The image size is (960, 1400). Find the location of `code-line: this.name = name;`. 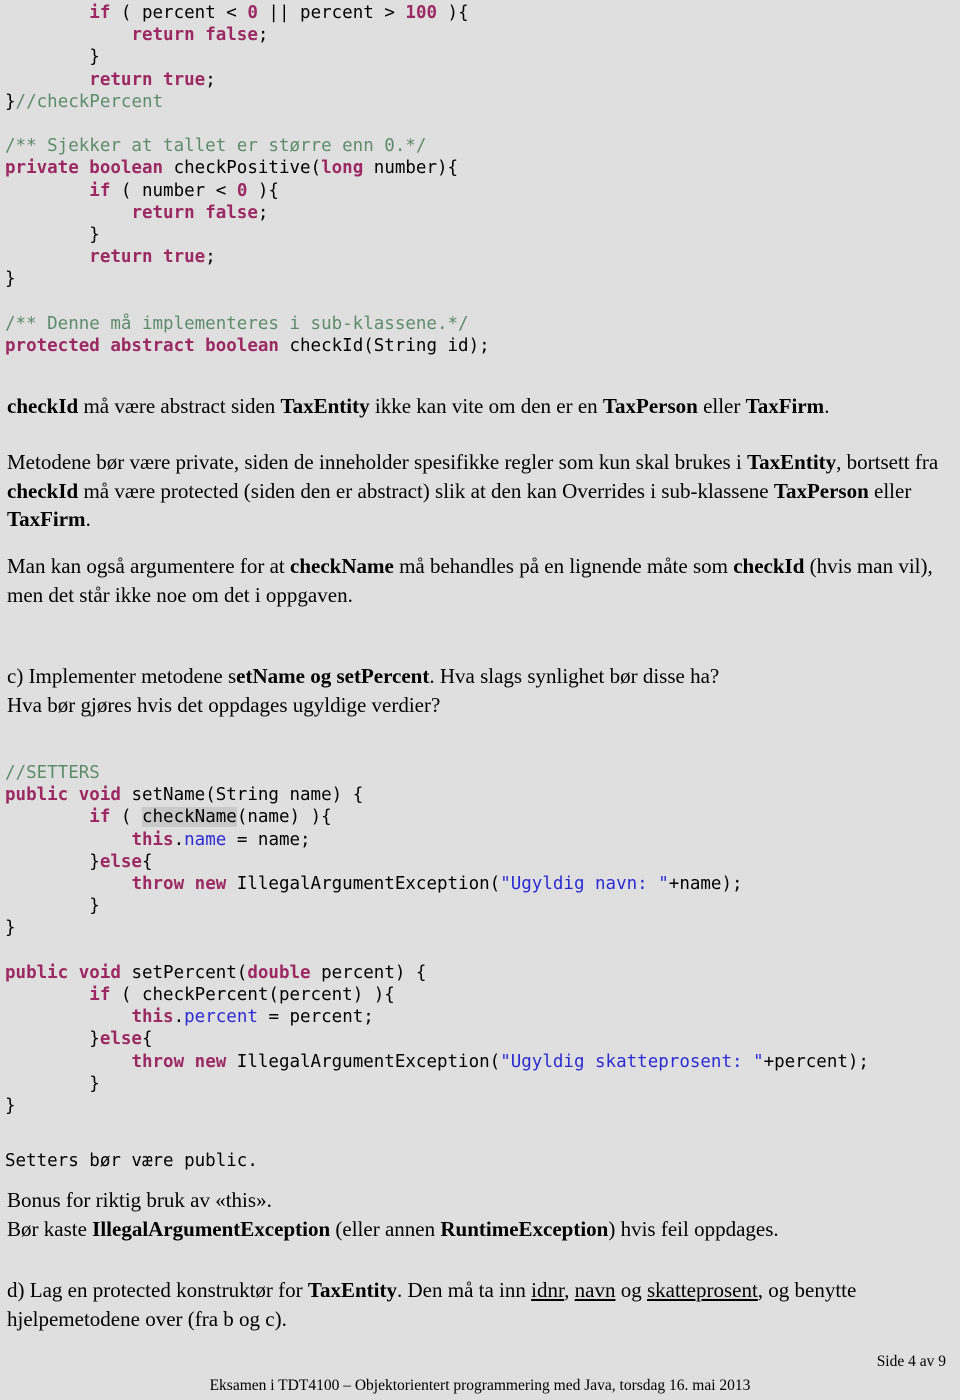

code-line: this.name = name; is located at coordinates (221, 839).